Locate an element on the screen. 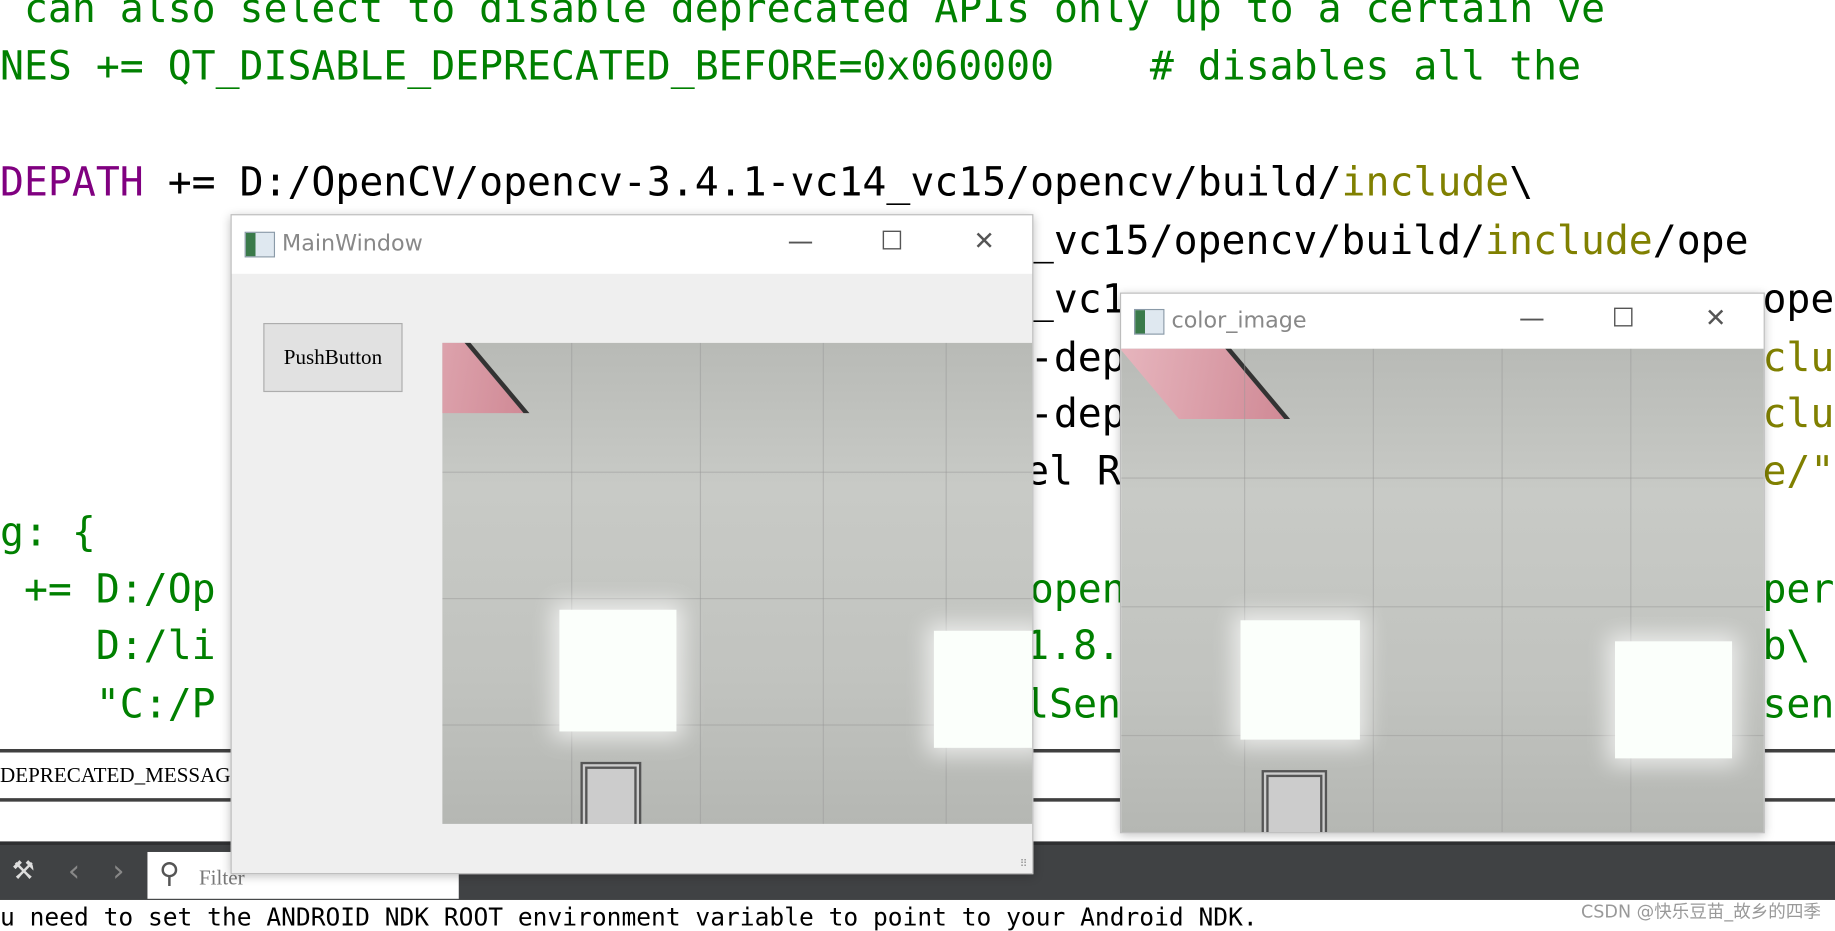 Image resolution: width=1835 pixels, height=931 pixels. window-title: color_image is located at coordinates (1239, 320).